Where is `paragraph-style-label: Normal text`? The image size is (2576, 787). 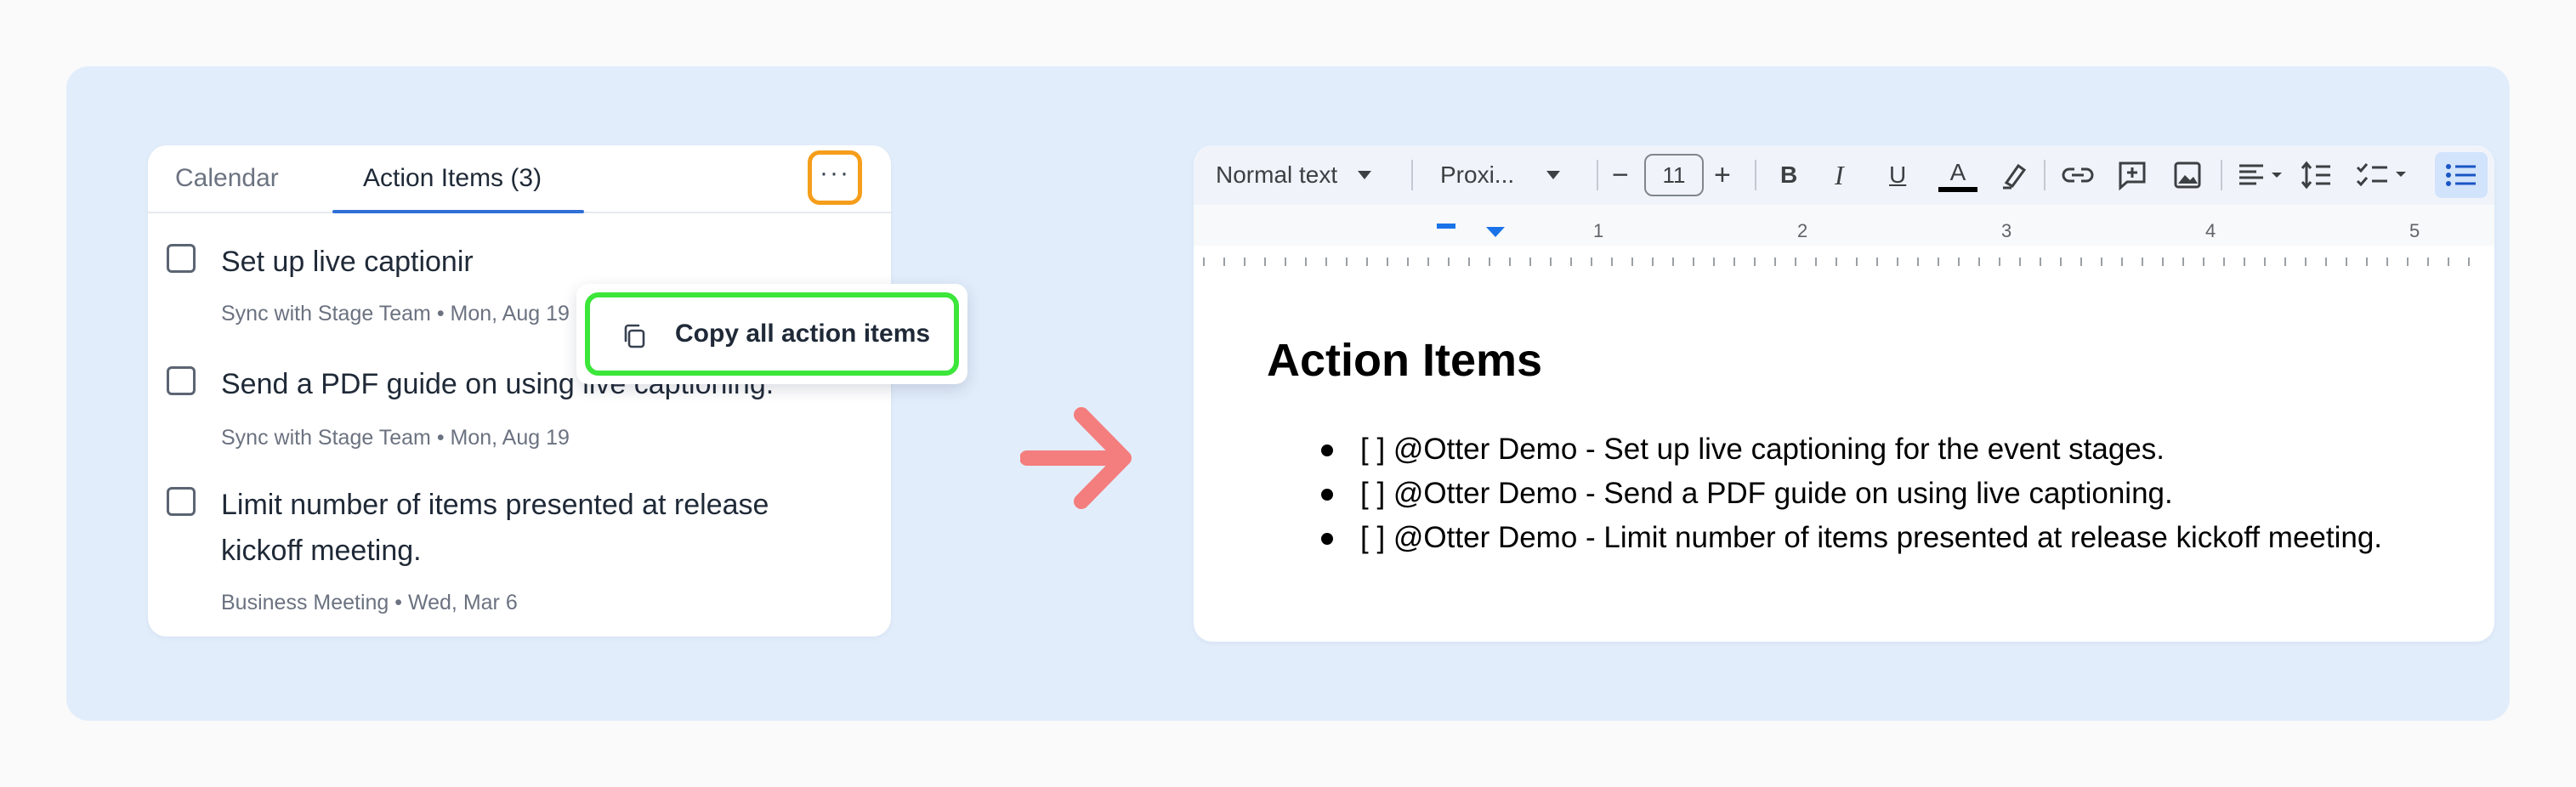 paragraph-style-label: Normal text is located at coordinates (1277, 174).